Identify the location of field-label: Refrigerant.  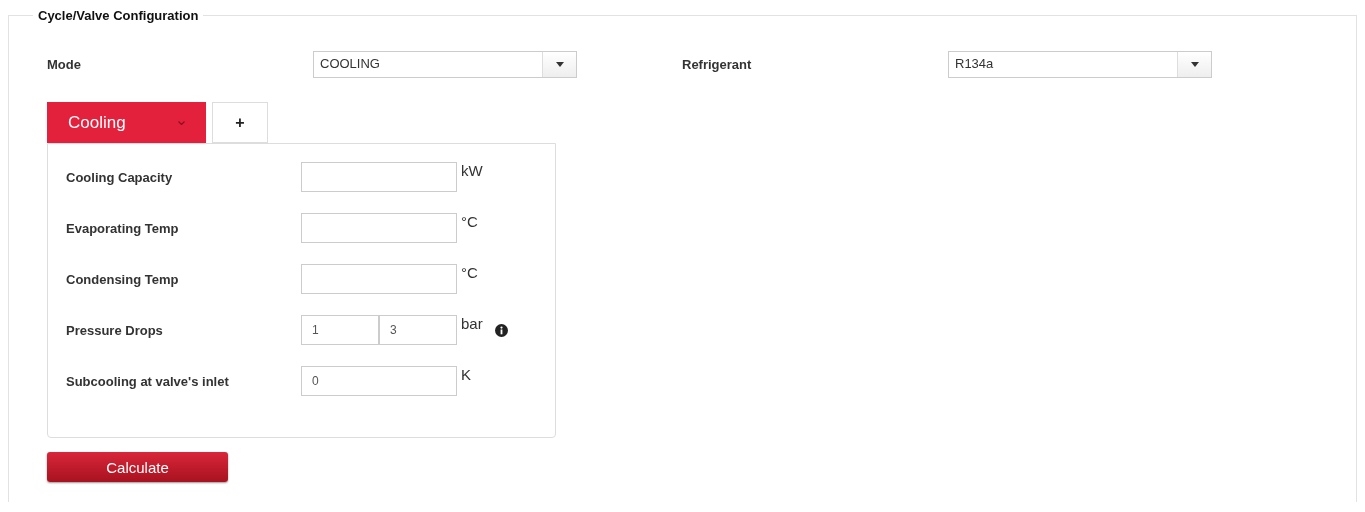
(717, 64).